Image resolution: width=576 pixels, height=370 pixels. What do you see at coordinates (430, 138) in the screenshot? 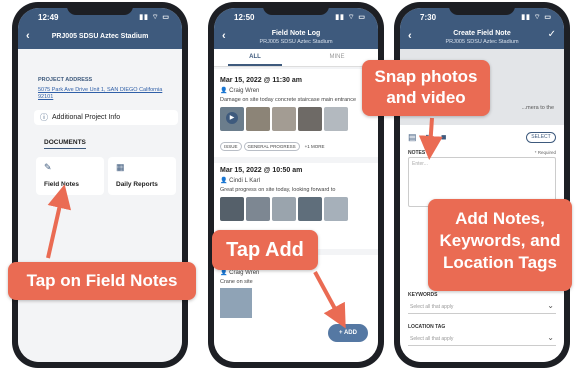
I see `arrow-to-camera` at bounding box center [430, 138].